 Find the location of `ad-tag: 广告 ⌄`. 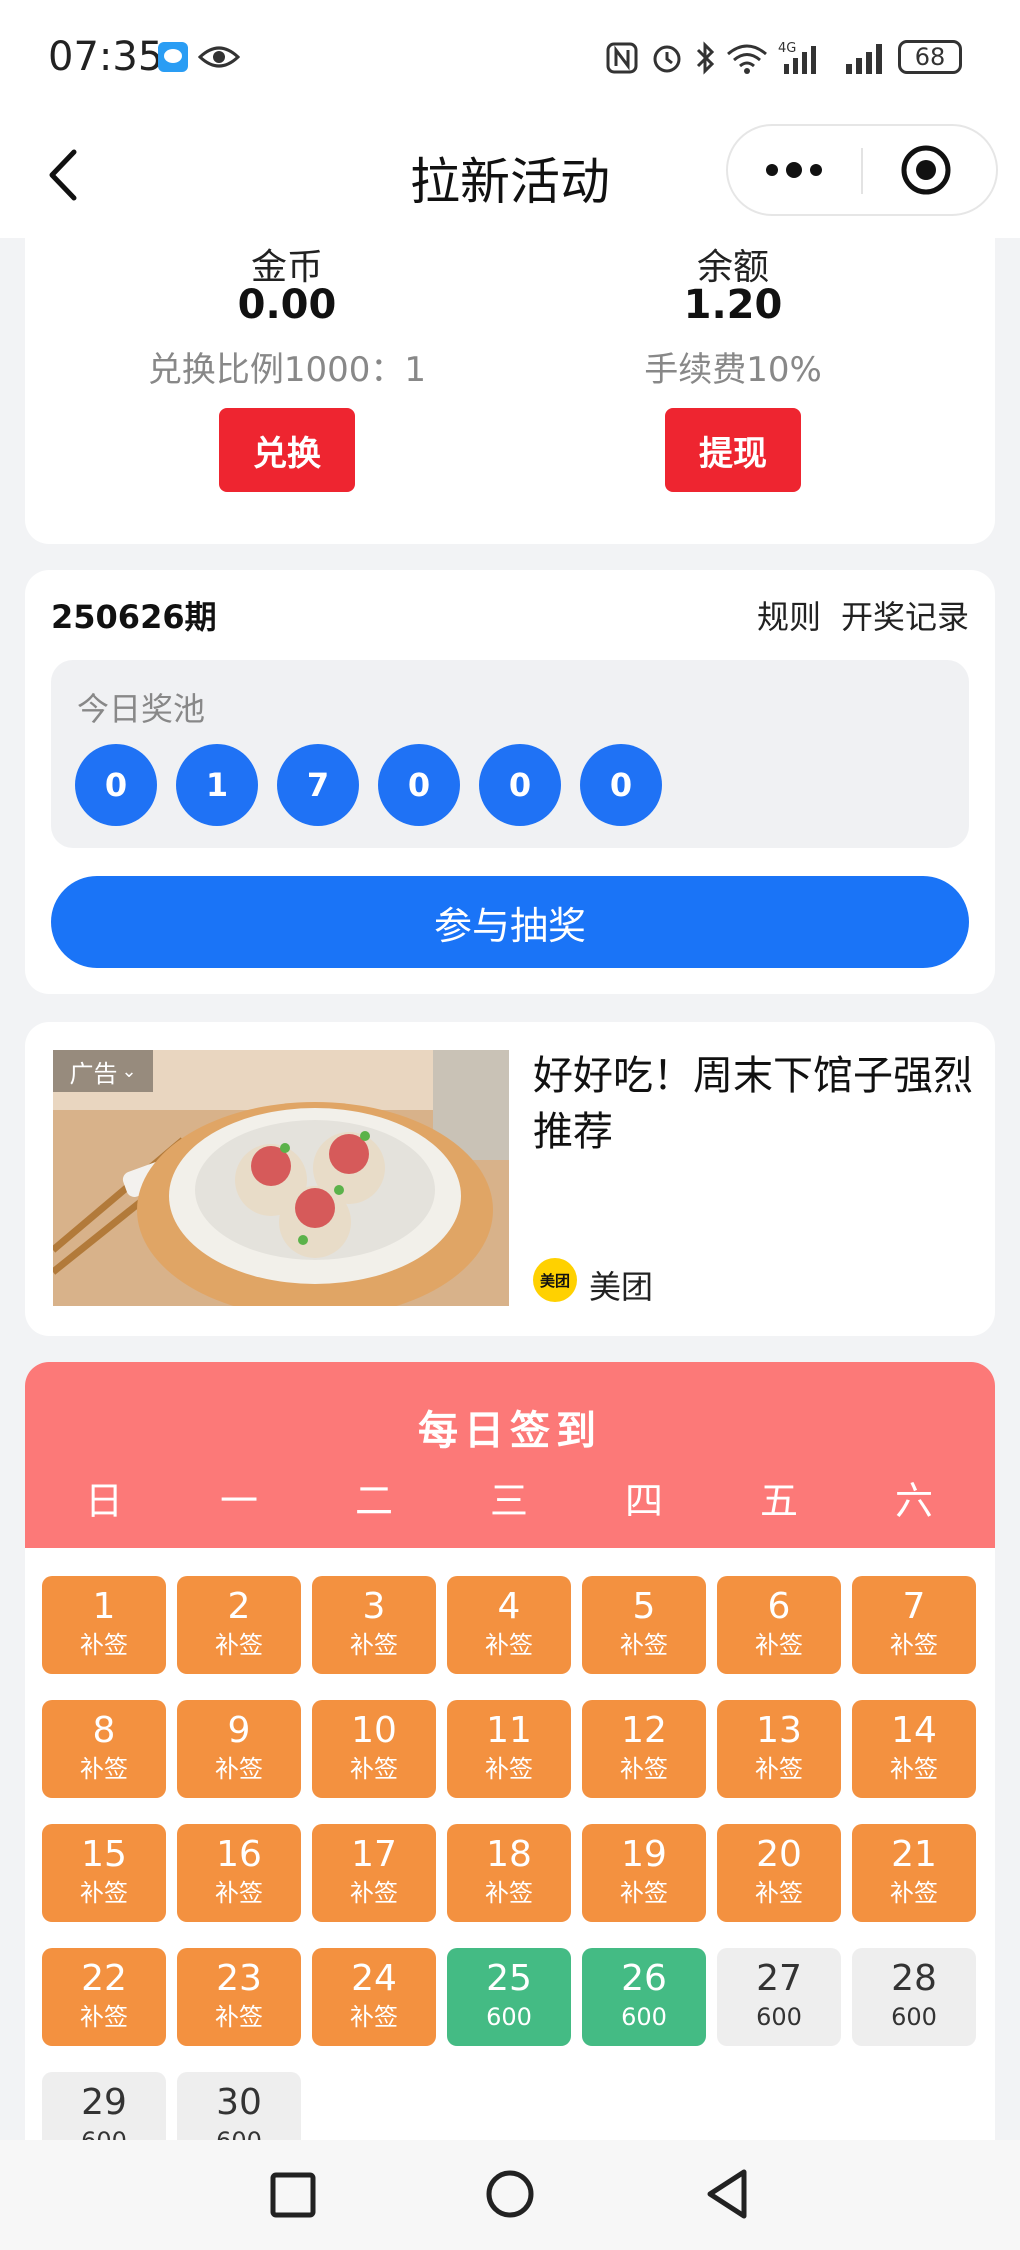

ad-tag: 广告 ⌄ is located at coordinates (103, 1071).